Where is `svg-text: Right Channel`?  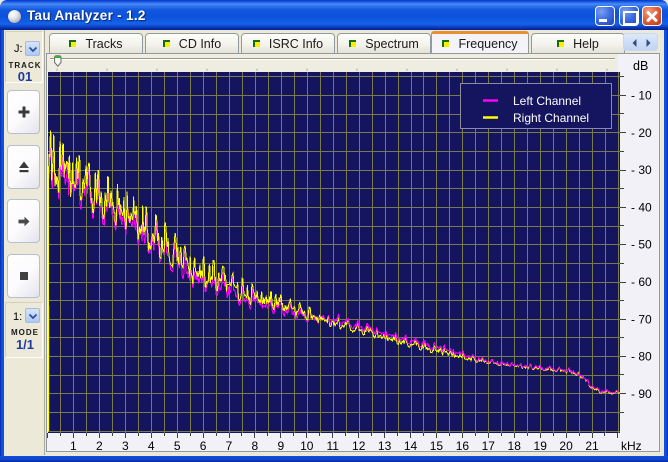
svg-text: Right Channel is located at coordinates (551, 118).